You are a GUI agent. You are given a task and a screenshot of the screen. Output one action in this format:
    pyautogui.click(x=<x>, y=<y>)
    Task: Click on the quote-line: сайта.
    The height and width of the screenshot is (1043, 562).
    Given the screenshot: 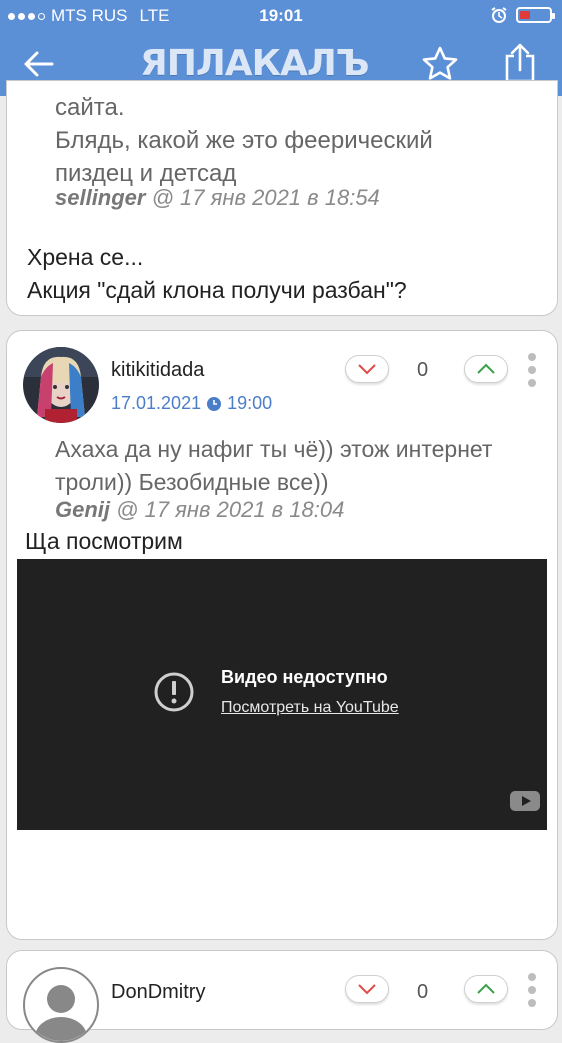 What is the action you would take?
    pyautogui.click(x=90, y=107)
    